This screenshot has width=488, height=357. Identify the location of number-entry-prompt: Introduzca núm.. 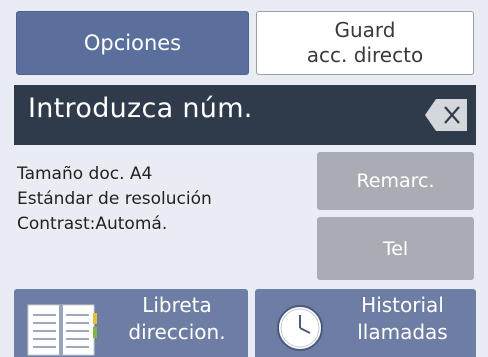
(140, 108).